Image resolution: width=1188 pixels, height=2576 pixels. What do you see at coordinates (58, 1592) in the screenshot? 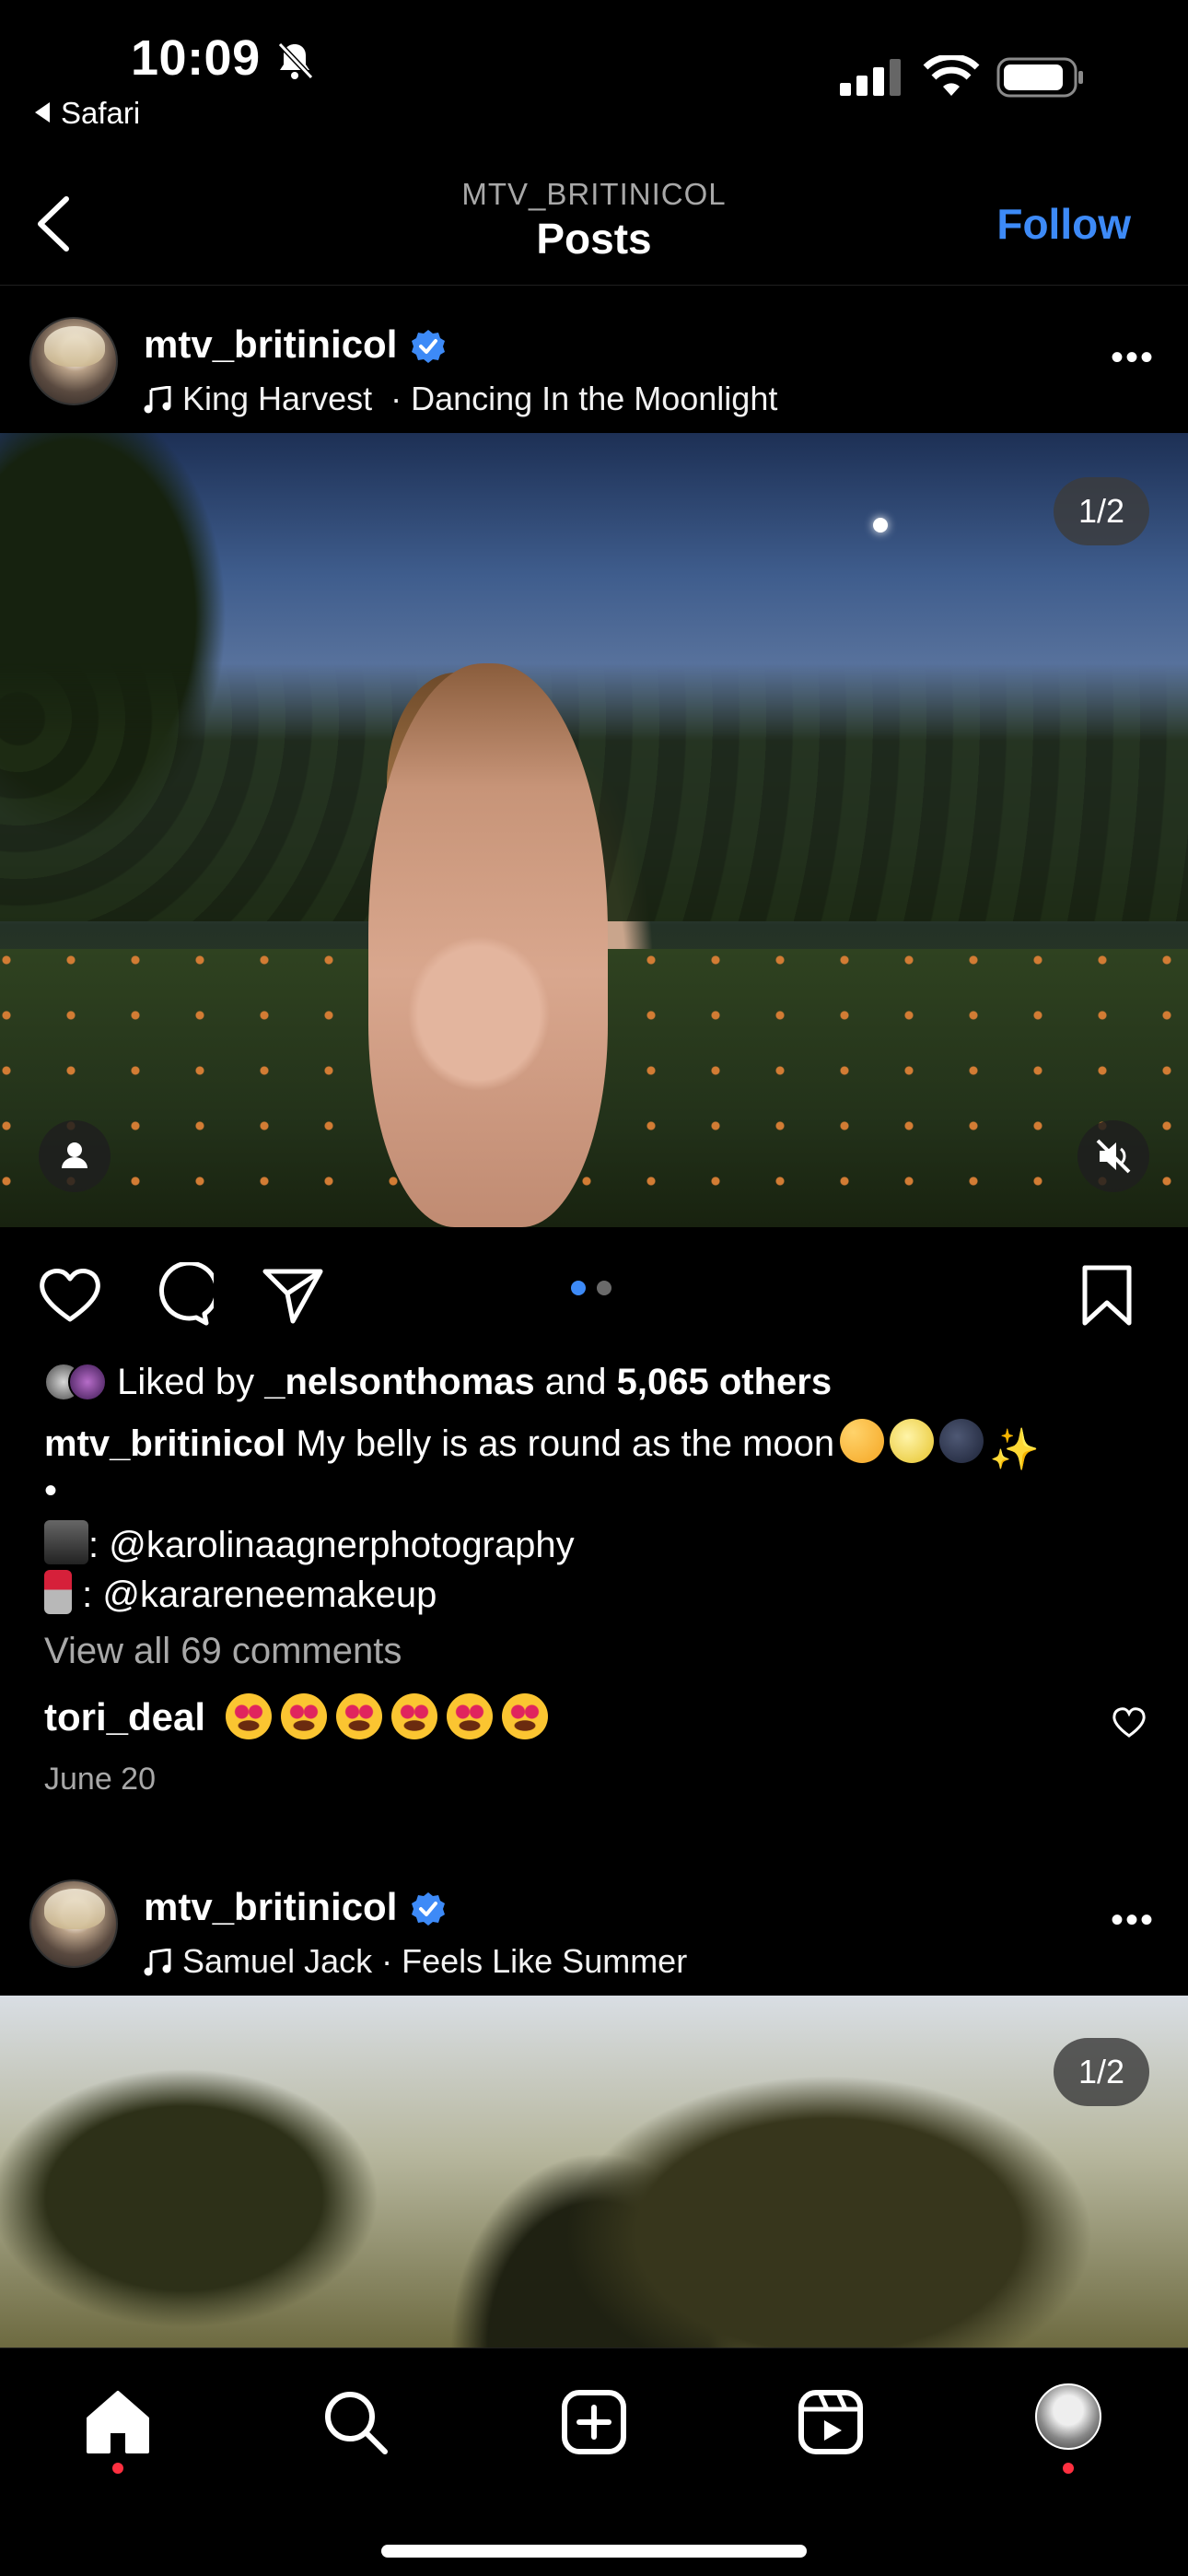
I see `lipstick-emoji` at bounding box center [58, 1592].